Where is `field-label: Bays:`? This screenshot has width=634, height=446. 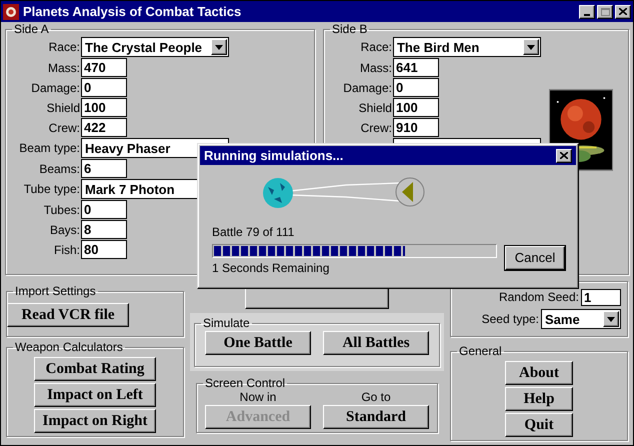 field-label: Bays: is located at coordinates (65, 230).